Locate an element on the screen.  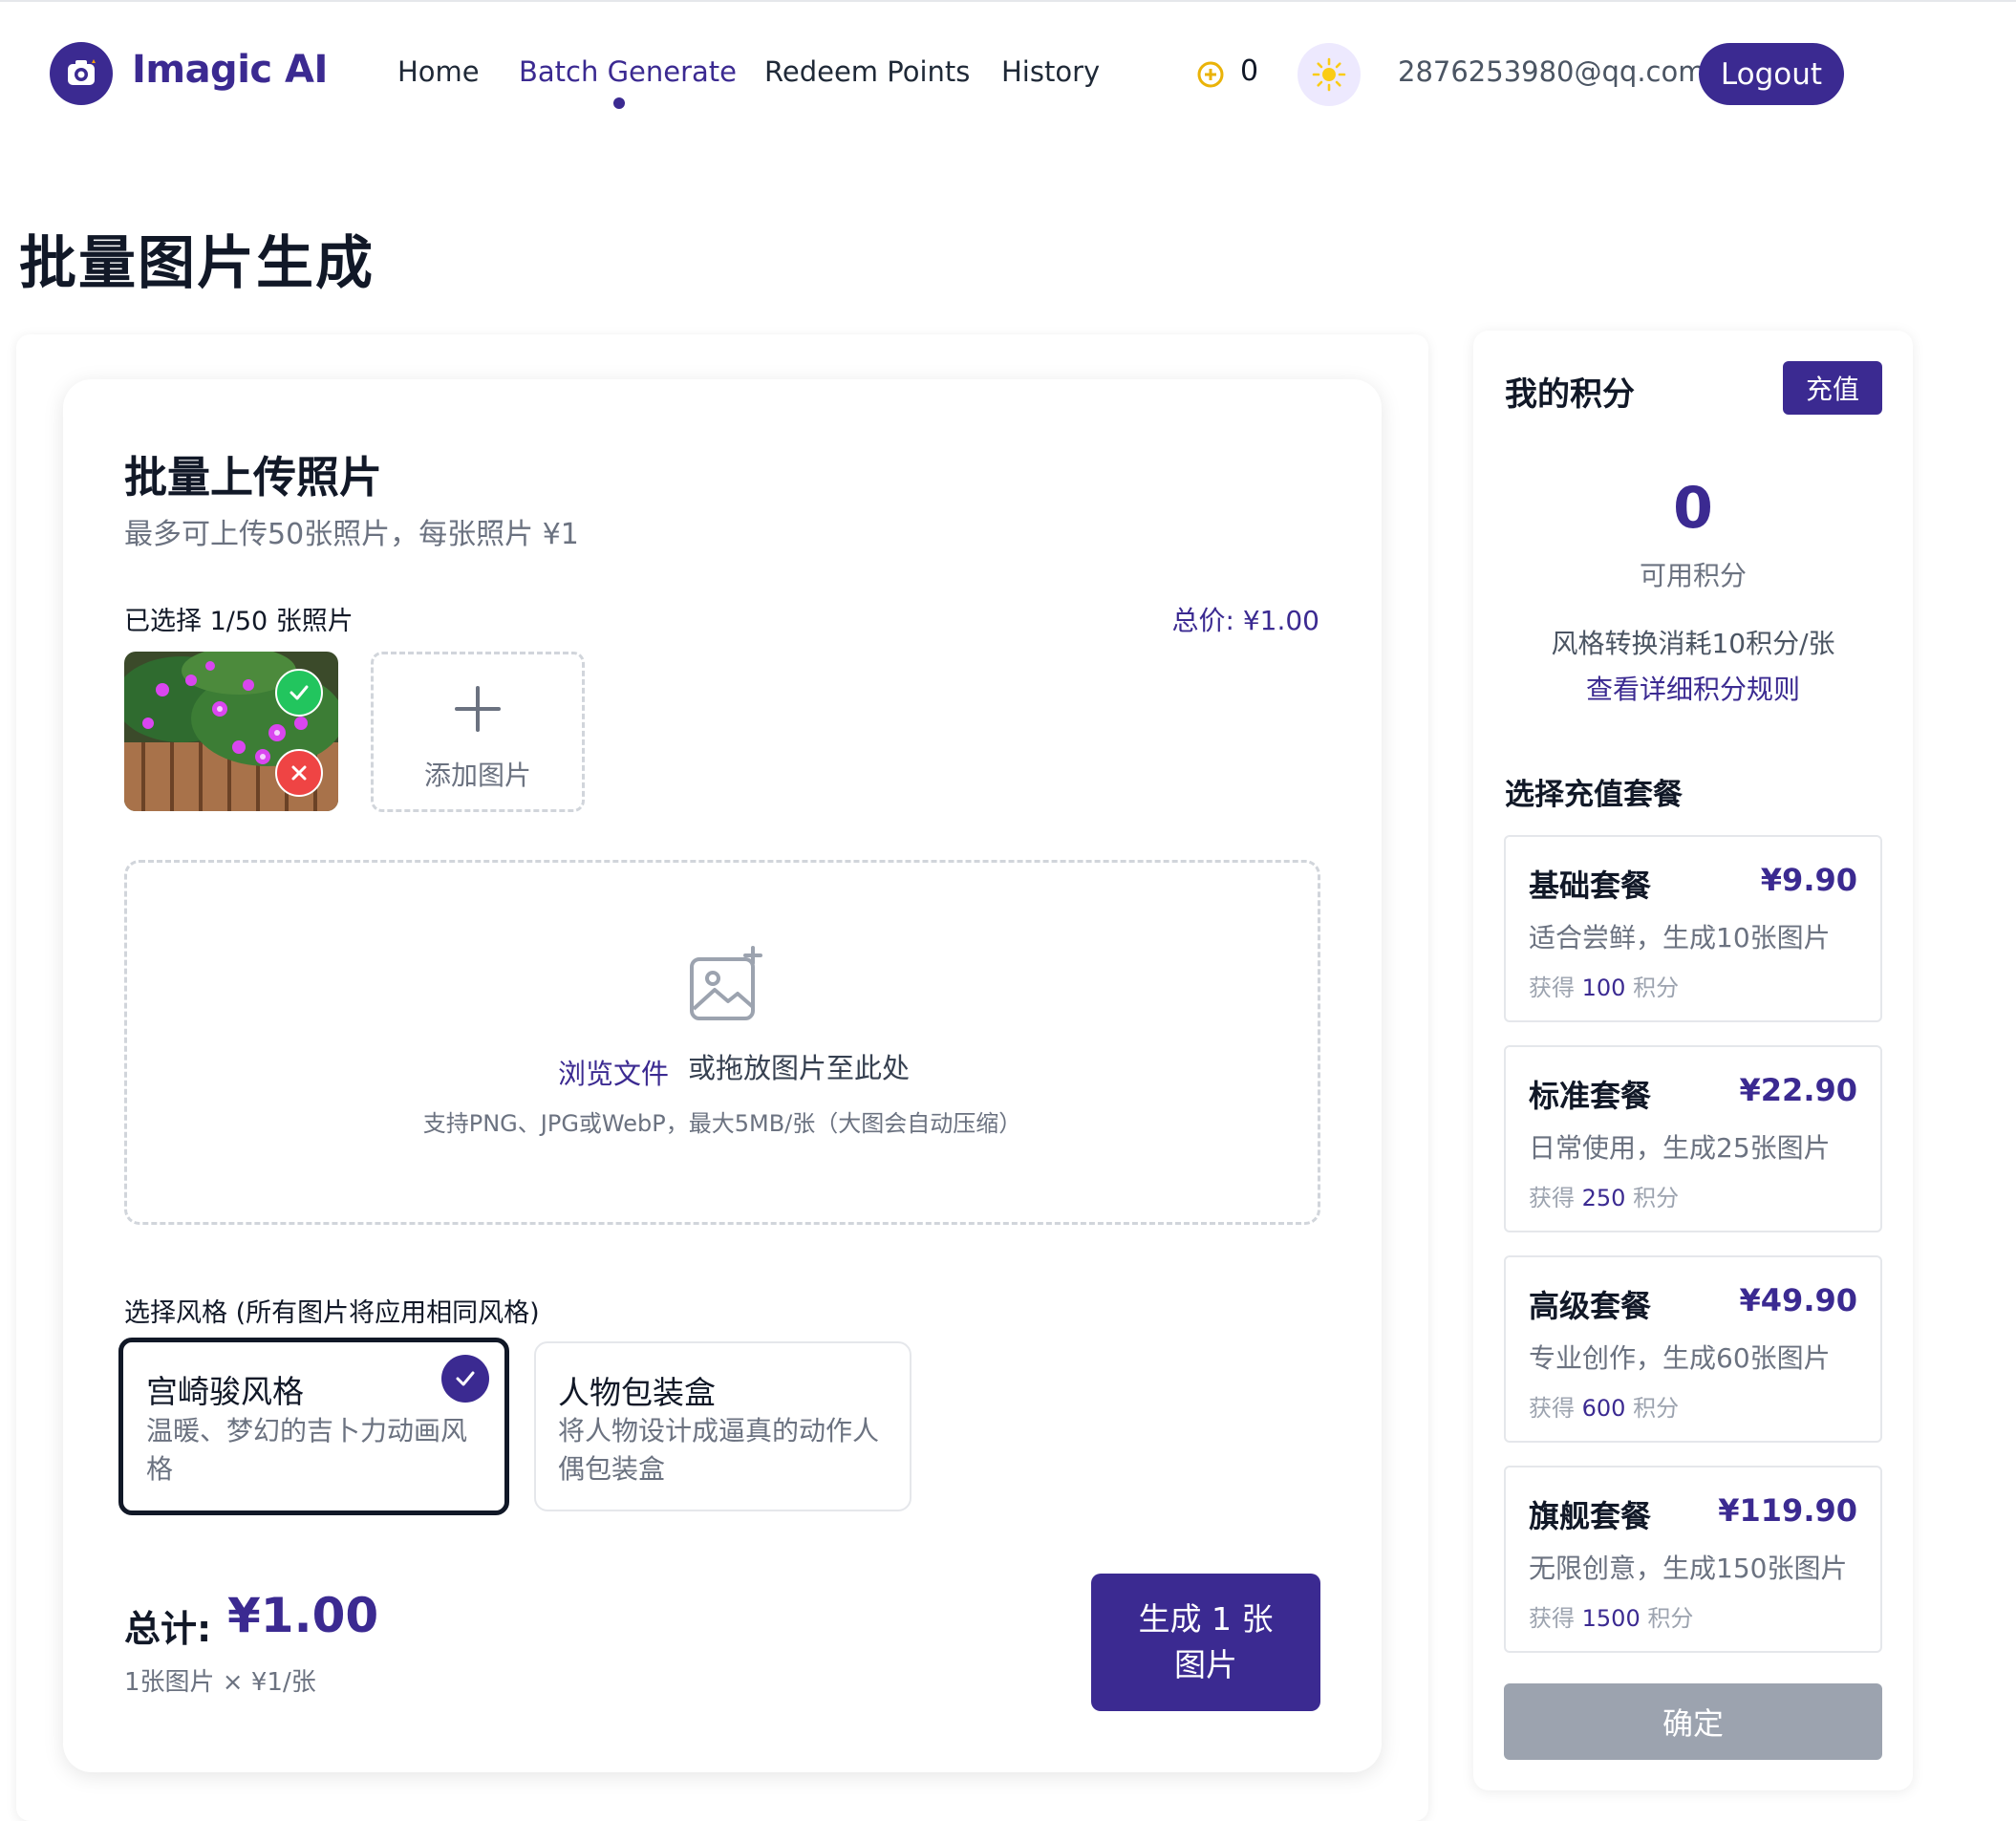
theme-toggle-button is located at coordinates (1329, 74).